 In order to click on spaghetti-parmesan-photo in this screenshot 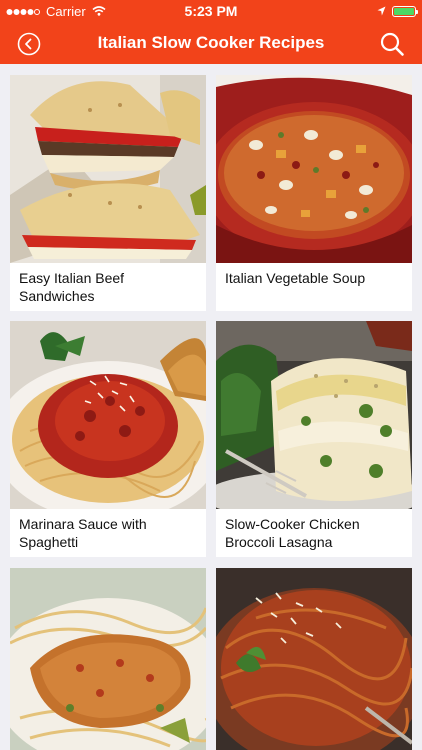, I will do `click(314, 659)`.